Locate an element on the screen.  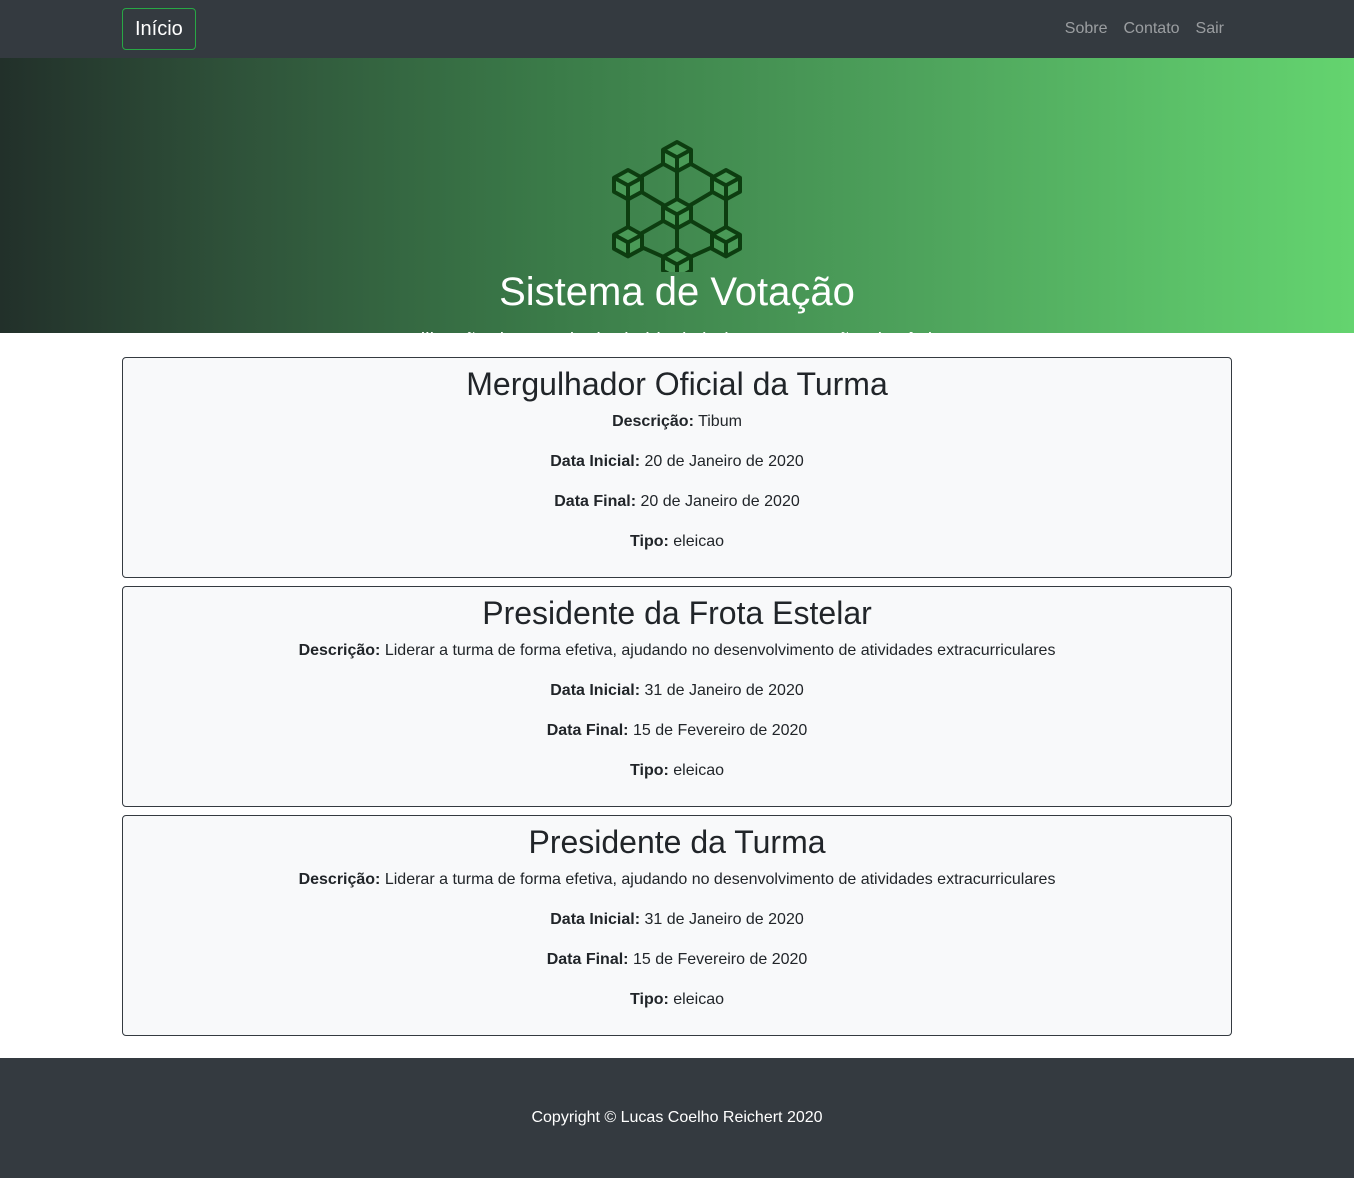
page-title: Sistema de Votação is located at coordinates (677, 292).